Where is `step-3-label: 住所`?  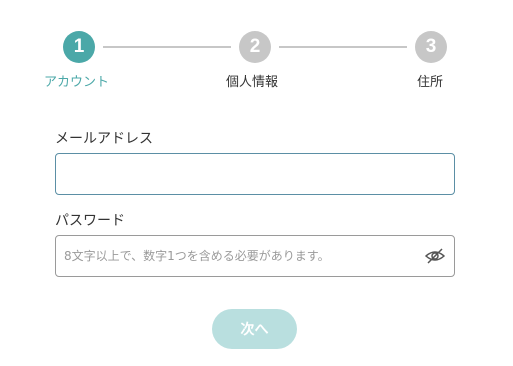
step-3-label: 住所 is located at coordinates (430, 82).